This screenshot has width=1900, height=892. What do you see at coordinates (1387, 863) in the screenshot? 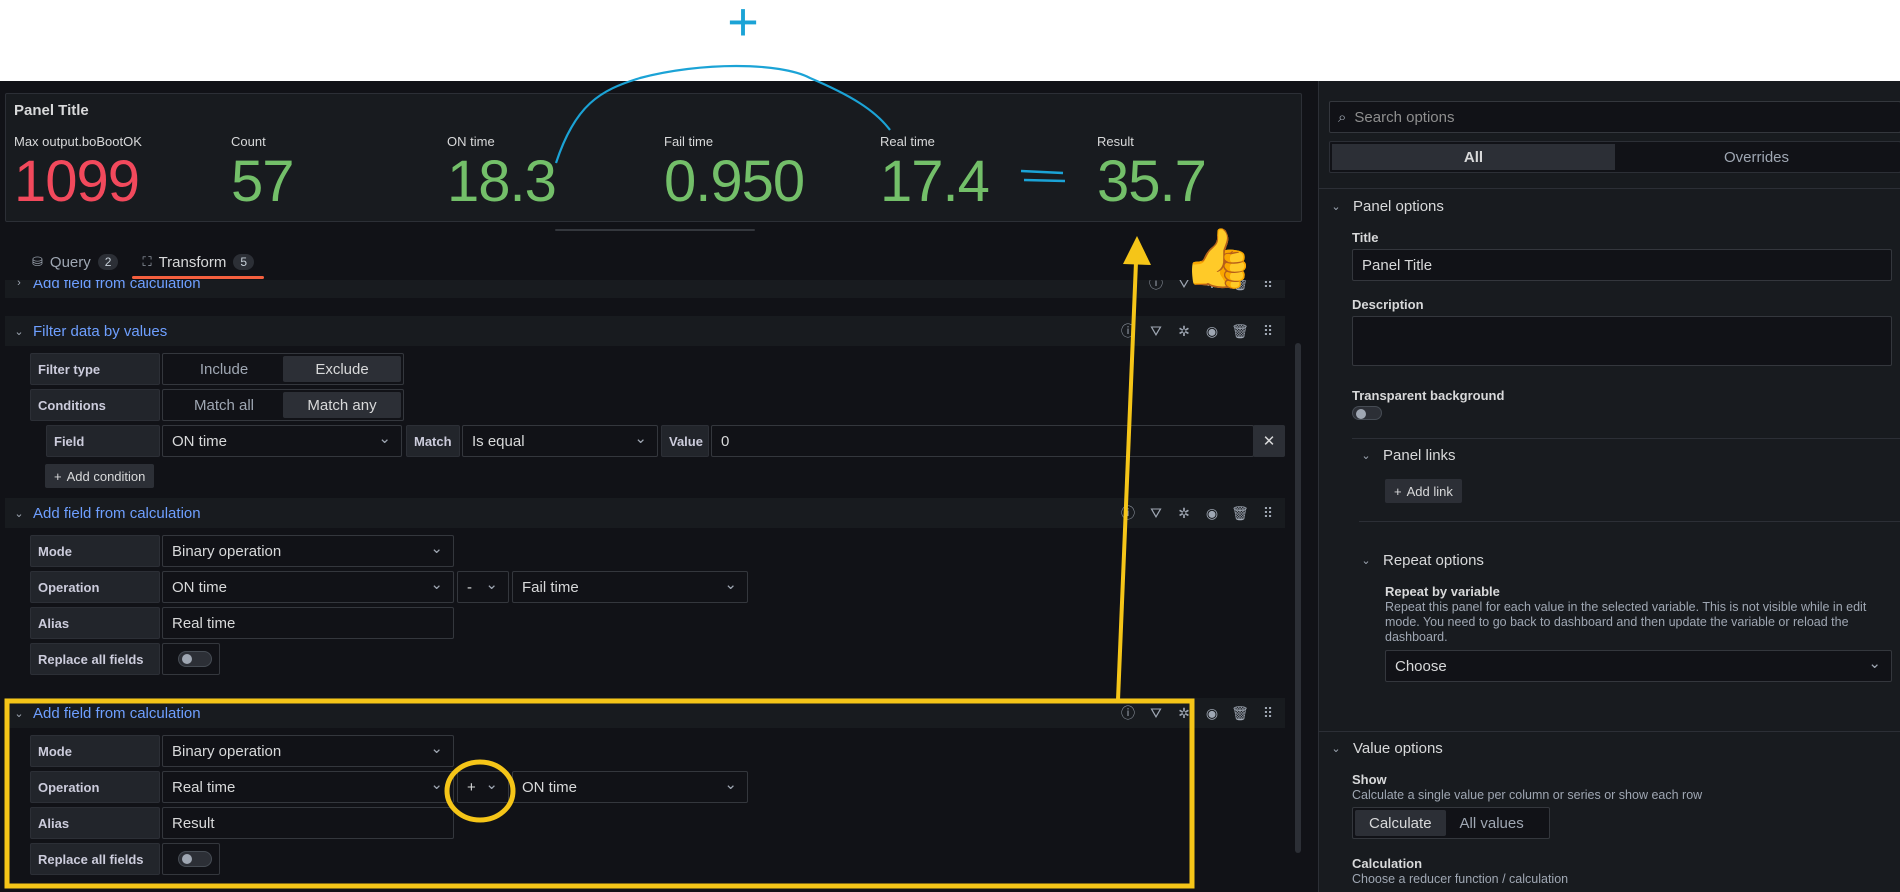
I see `calculation-label: Calculation` at bounding box center [1387, 863].